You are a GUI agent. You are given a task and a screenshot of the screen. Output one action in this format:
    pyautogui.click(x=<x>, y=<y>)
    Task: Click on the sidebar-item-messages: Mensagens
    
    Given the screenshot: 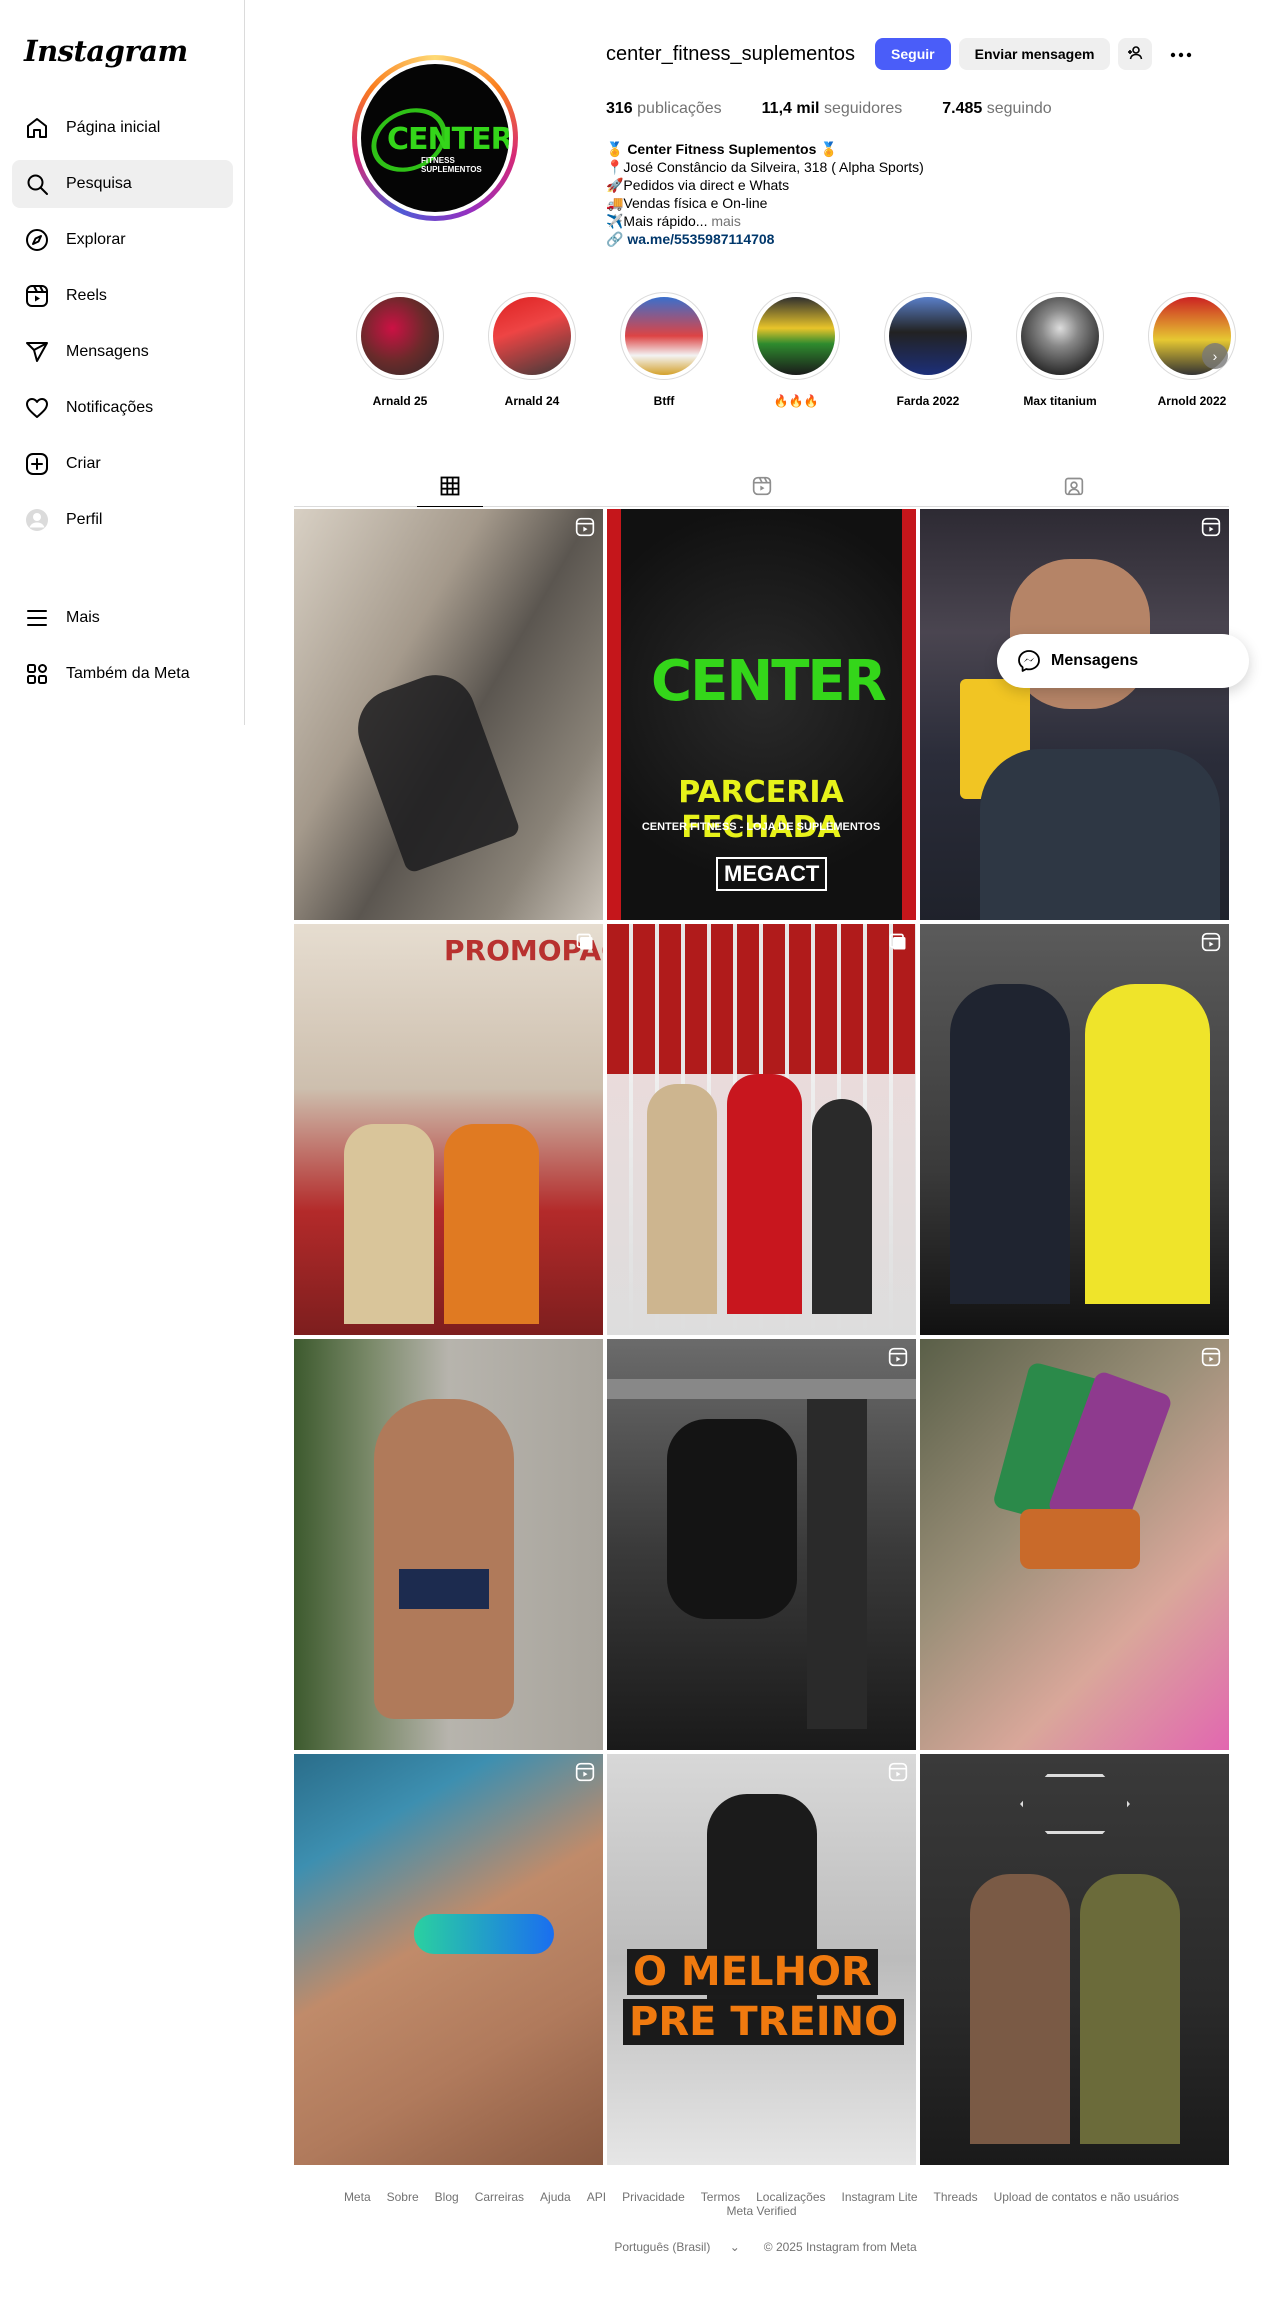 What is the action you would take?
    pyautogui.click(x=122, y=352)
    